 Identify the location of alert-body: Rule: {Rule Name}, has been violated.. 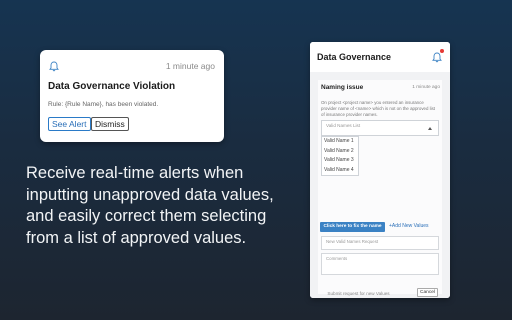
(103, 104).